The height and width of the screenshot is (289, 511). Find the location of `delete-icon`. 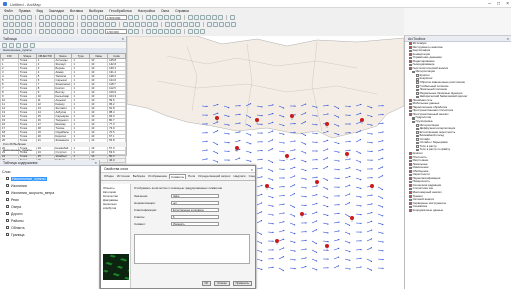

delete-icon is located at coordinates (32, 45).